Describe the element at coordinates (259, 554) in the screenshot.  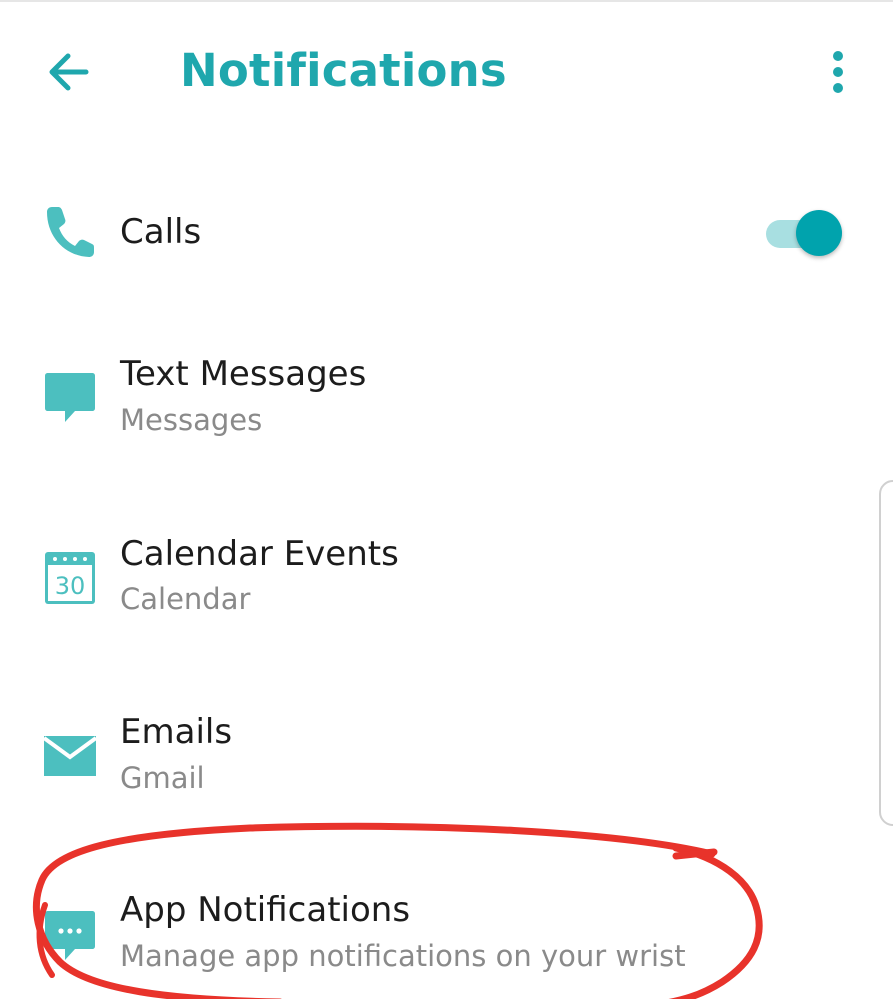
I see `calendar-events-label: Calendar Events` at that location.